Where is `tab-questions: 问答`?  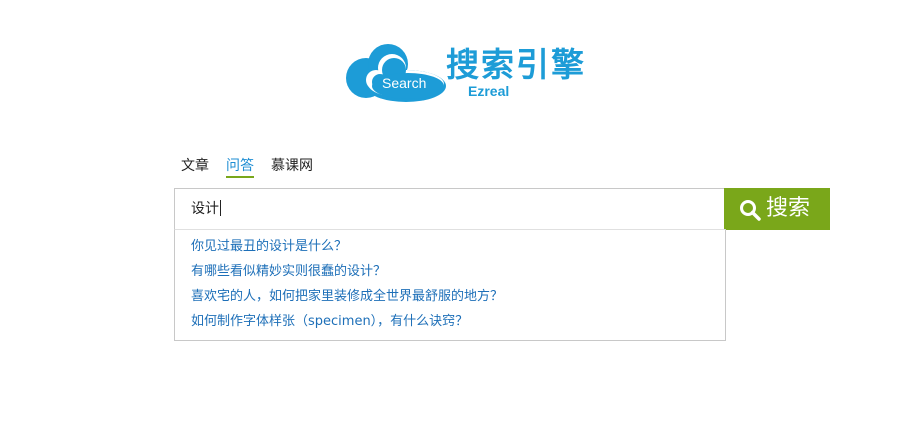
tab-questions: 问答 is located at coordinates (240, 167).